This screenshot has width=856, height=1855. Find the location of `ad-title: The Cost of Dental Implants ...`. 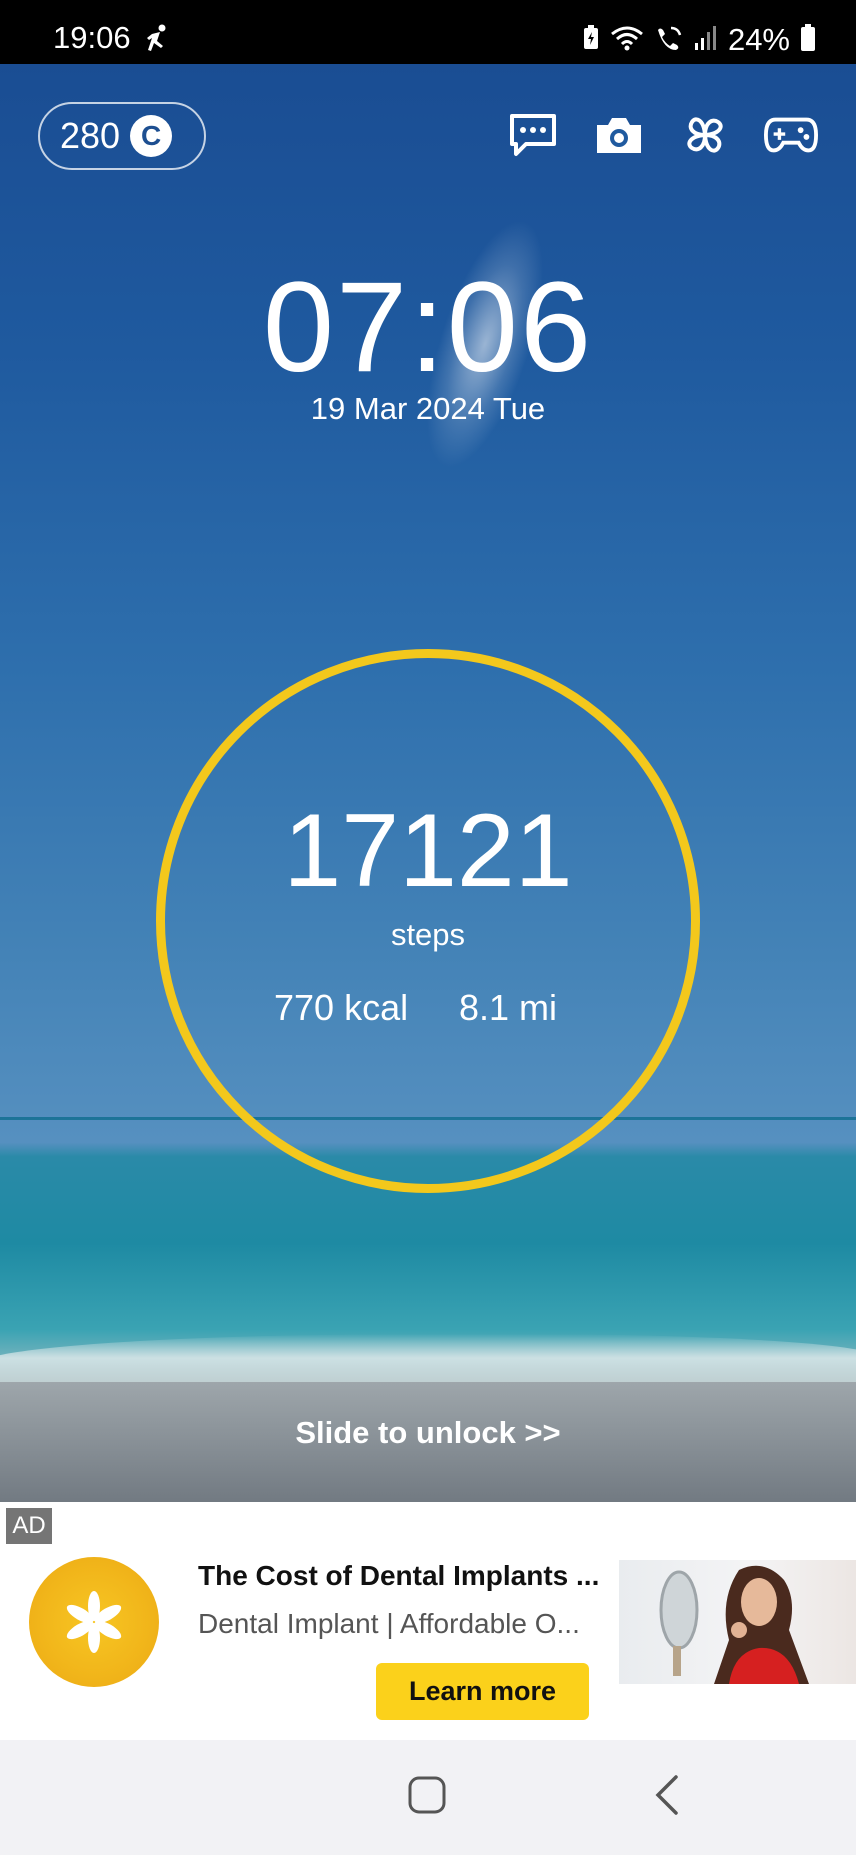

ad-title: The Cost of Dental Implants ... is located at coordinates (398, 1576).